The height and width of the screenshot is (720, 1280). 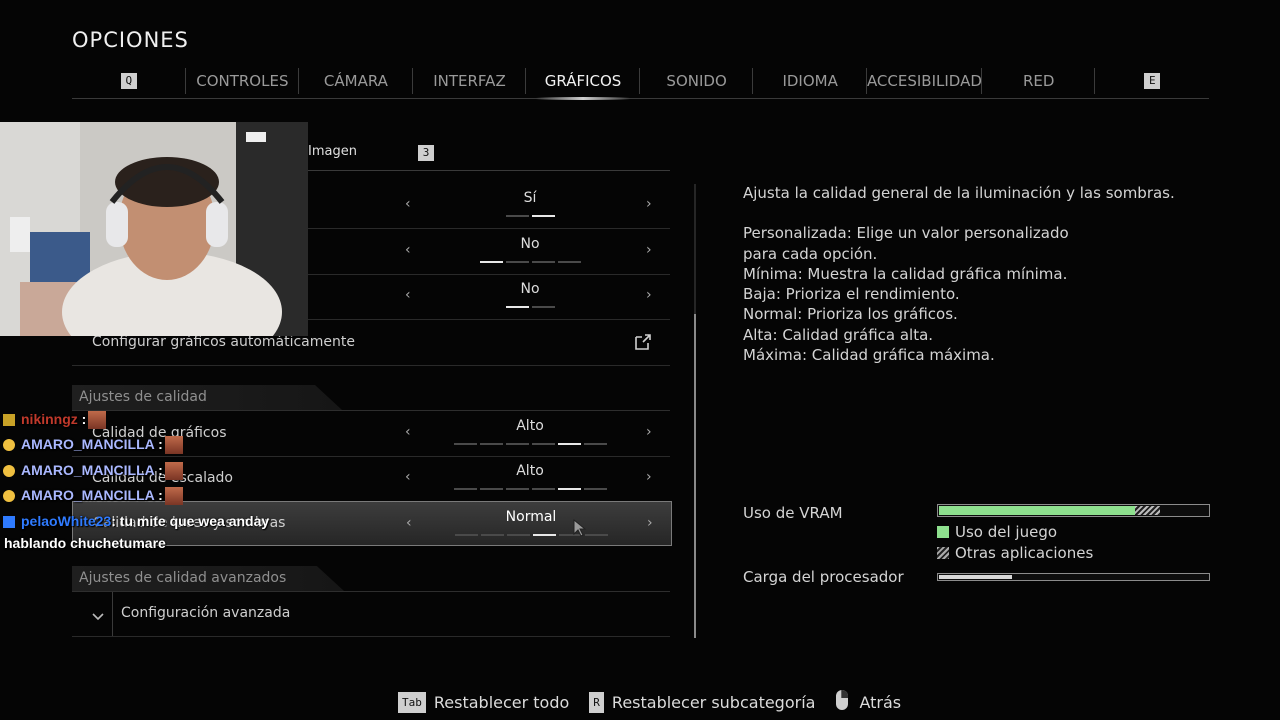 I want to click on legend-game-label: Uso del juego, so click(x=1006, y=532).